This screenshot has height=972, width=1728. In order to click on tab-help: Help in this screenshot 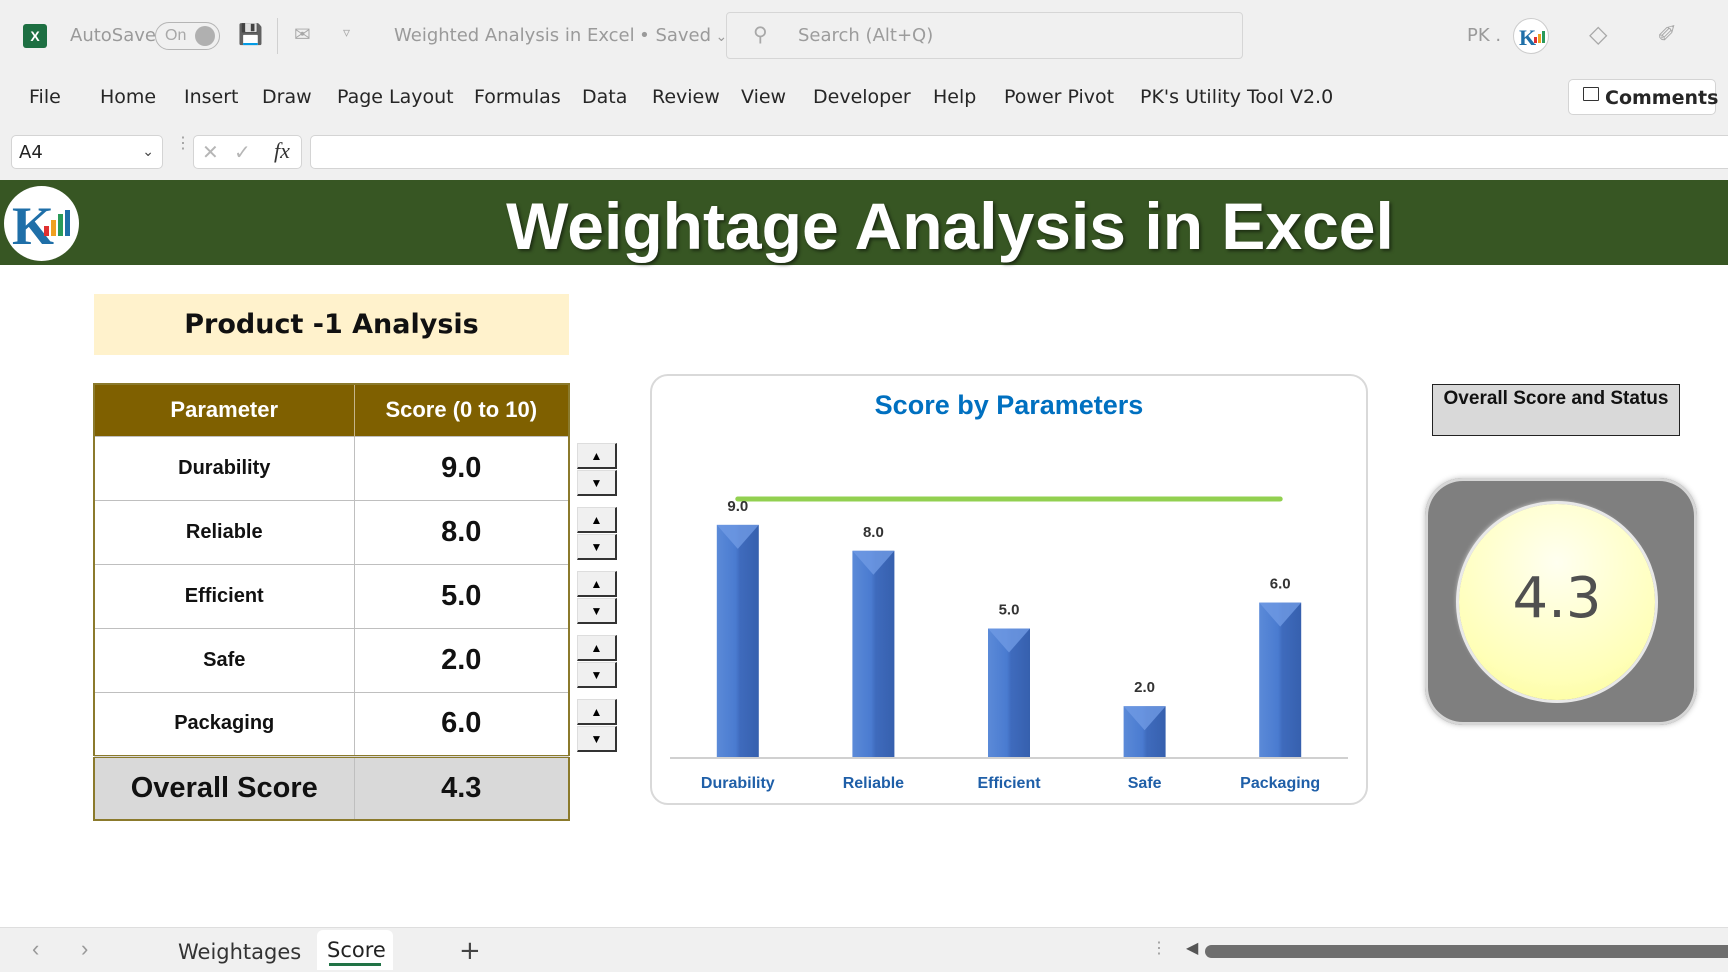, I will do `click(954, 97)`.